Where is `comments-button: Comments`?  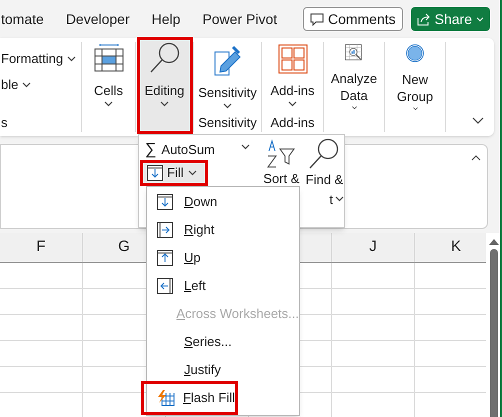 comments-button: Comments is located at coordinates (352, 19).